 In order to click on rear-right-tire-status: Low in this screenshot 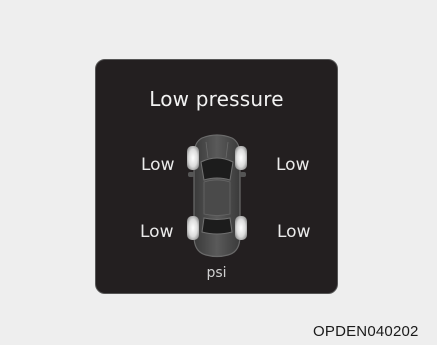, I will do `click(294, 232)`.